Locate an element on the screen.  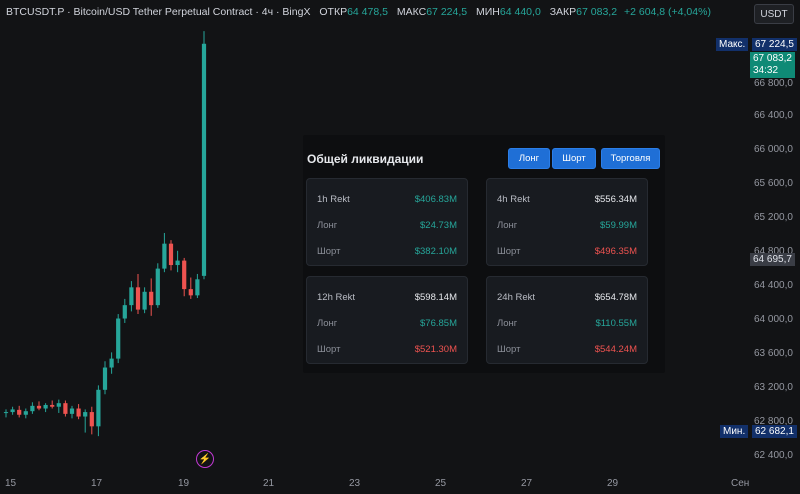
price-tick: 64 400,0 is located at coordinates (773, 285).